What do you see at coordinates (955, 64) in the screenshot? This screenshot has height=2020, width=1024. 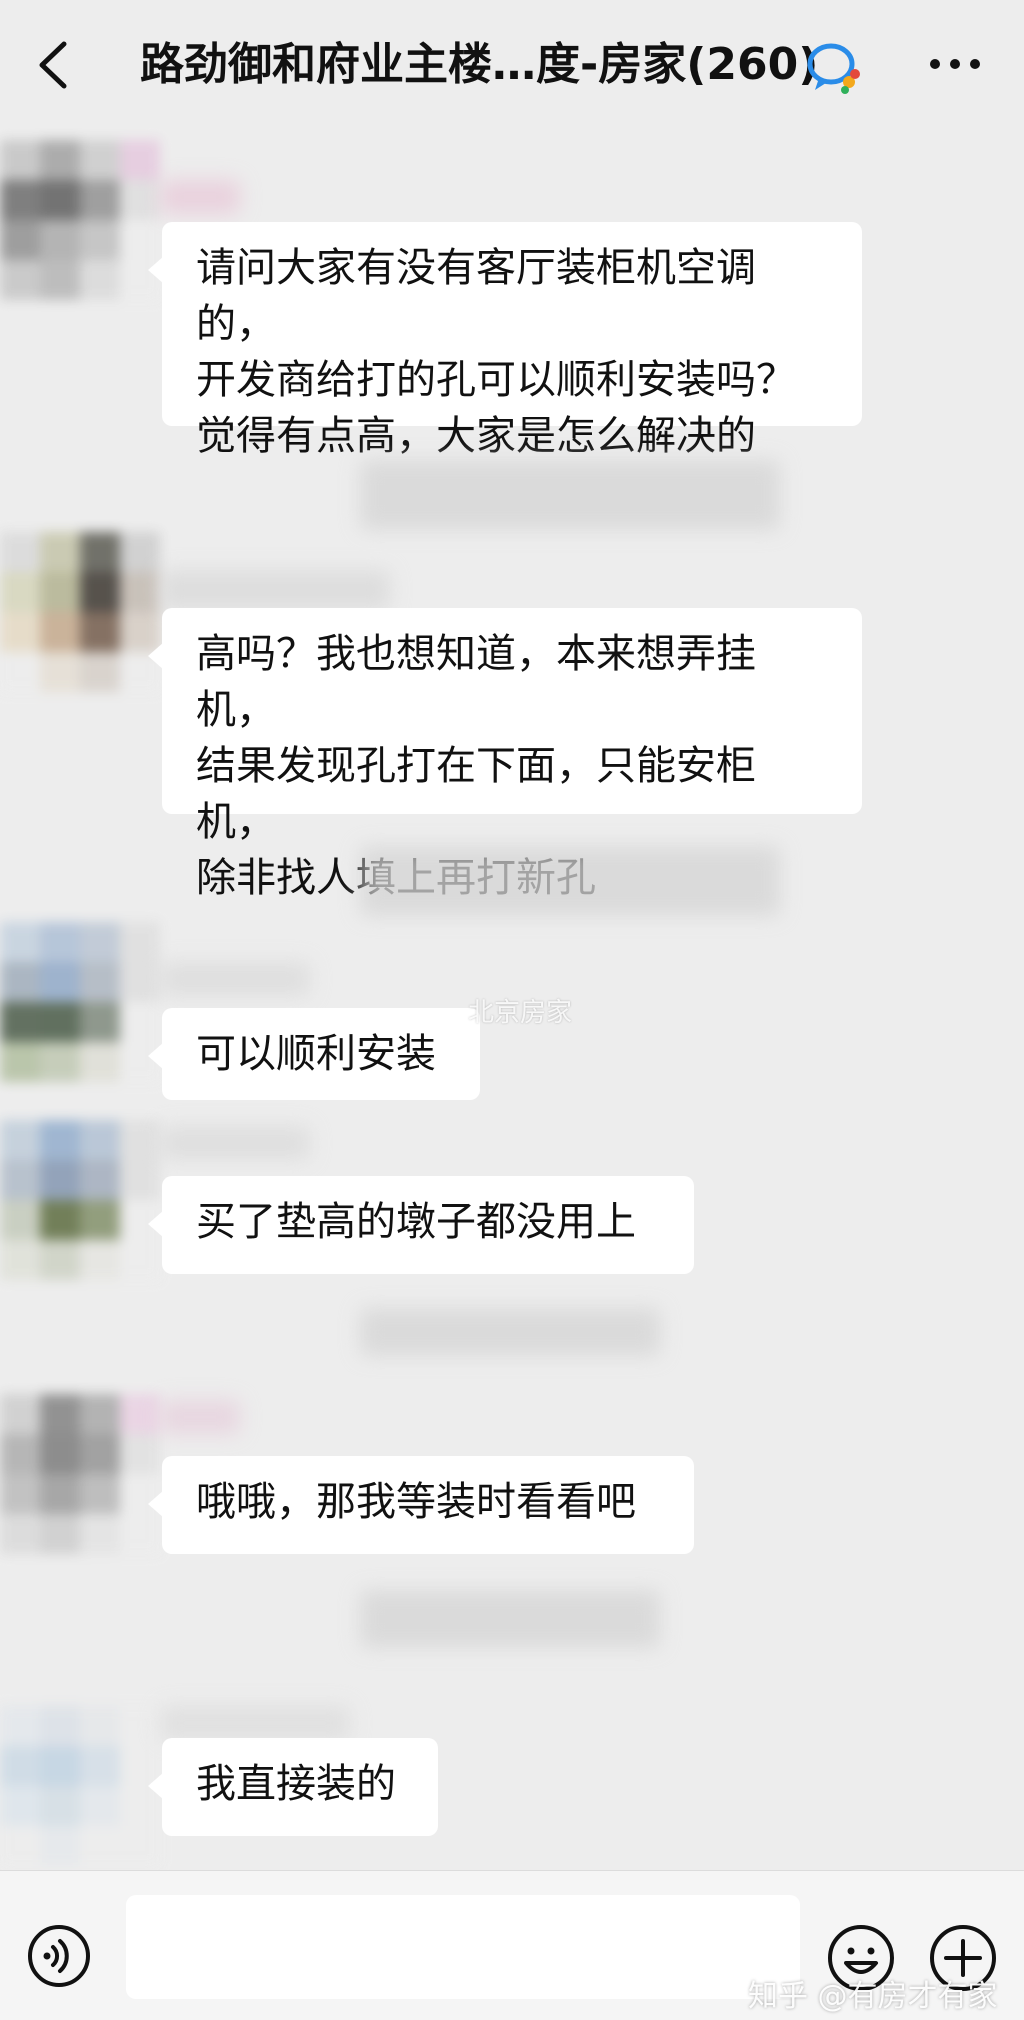 I see `more-dots-icon` at bounding box center [955, 64].